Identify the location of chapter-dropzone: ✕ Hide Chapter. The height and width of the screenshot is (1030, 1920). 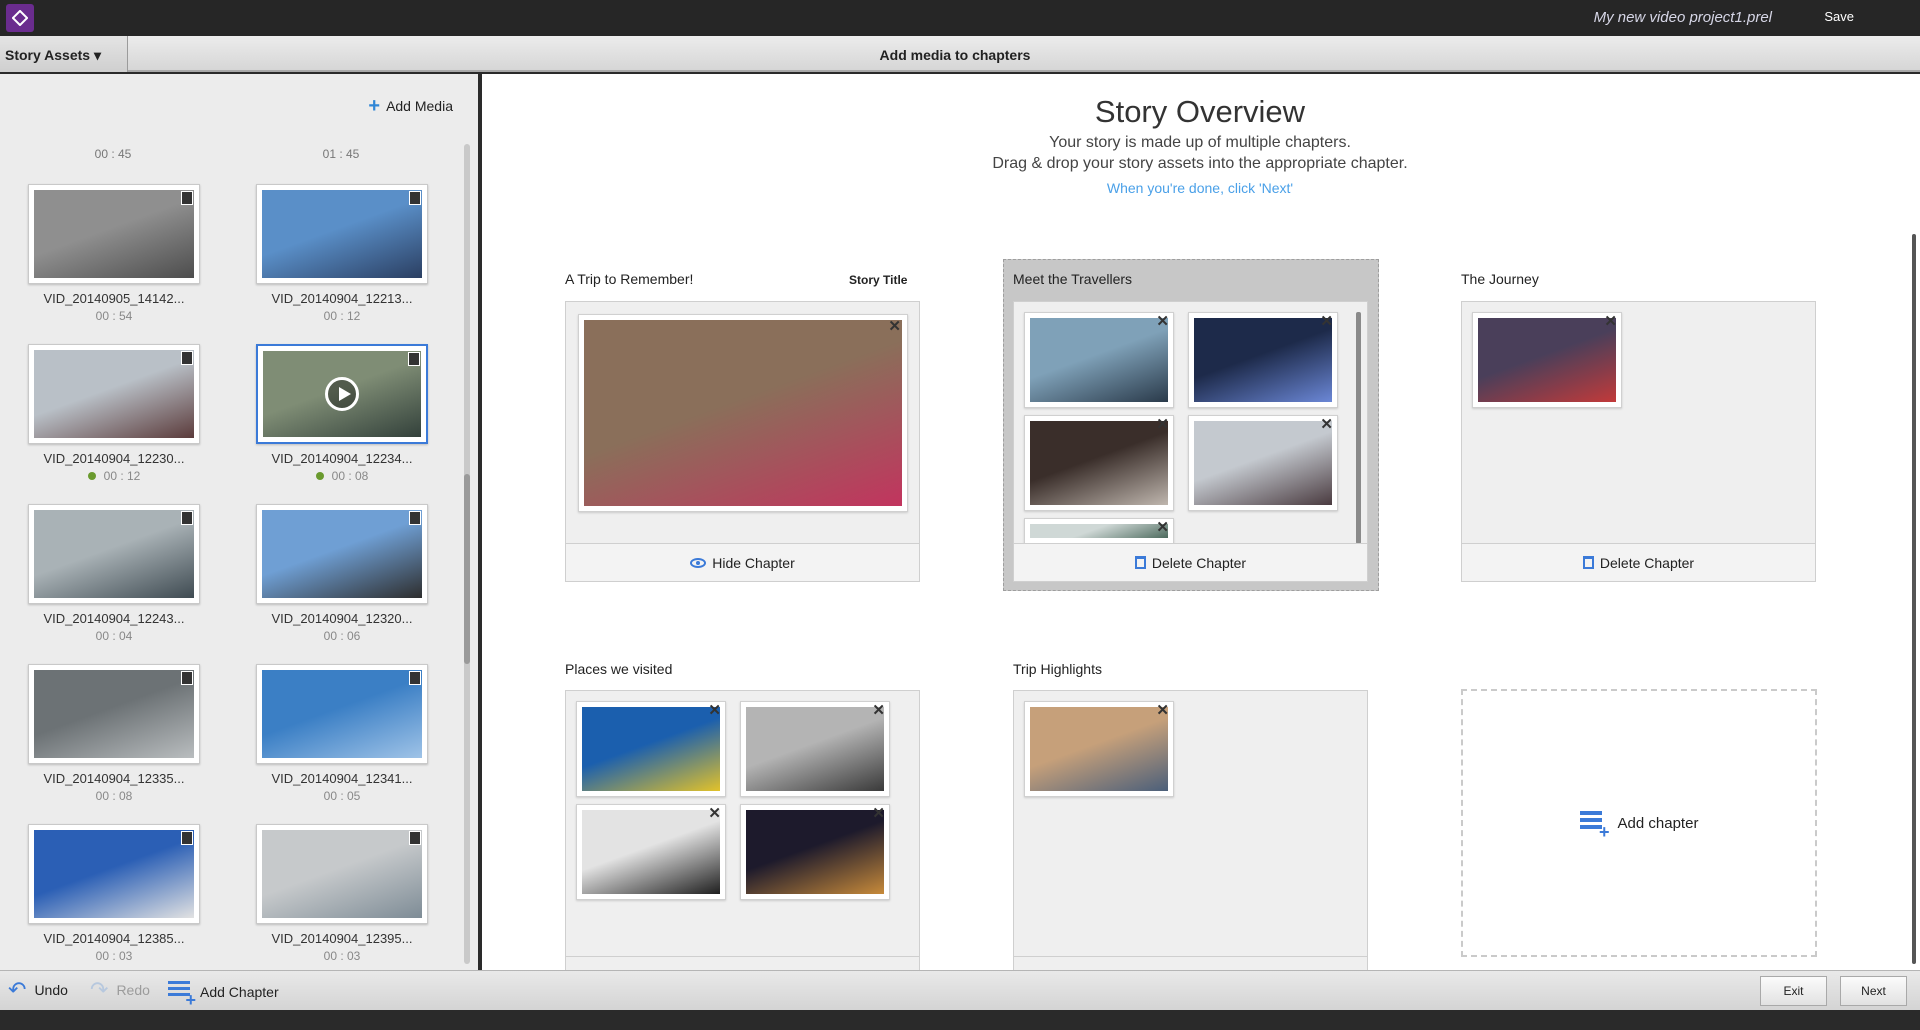
(742, 441).